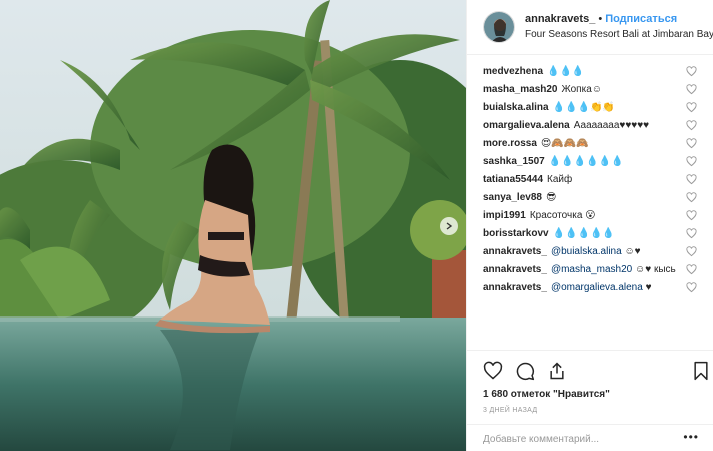 The image size is (713, 451). Describe the element at coordinates (546, 394) in the screenshot. I see `likes-count: 1 680 отметок "Нравится"` at that location.